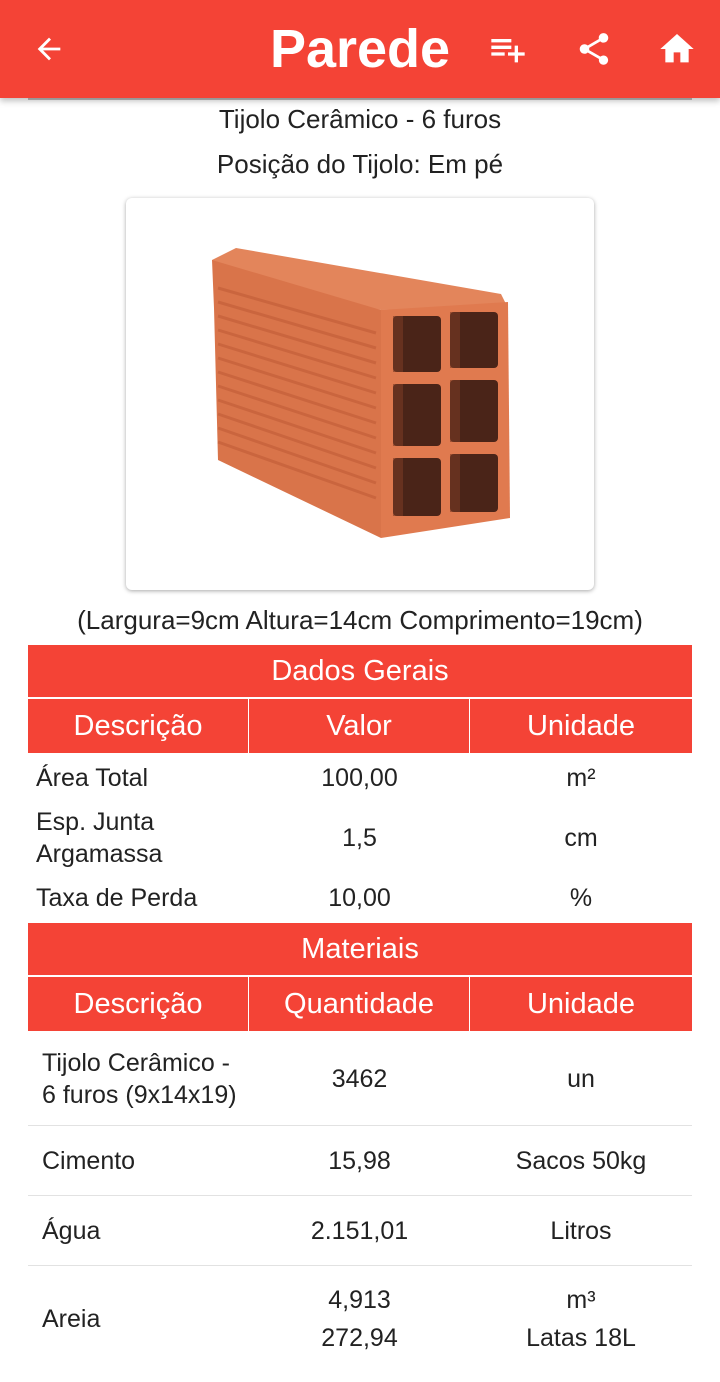 This screenshot has height=1382, width=720. What do you see at coordinates (581, 1300) in the screenshot?
I see `unit-volume: m³` at bounding box center [581, 1300].